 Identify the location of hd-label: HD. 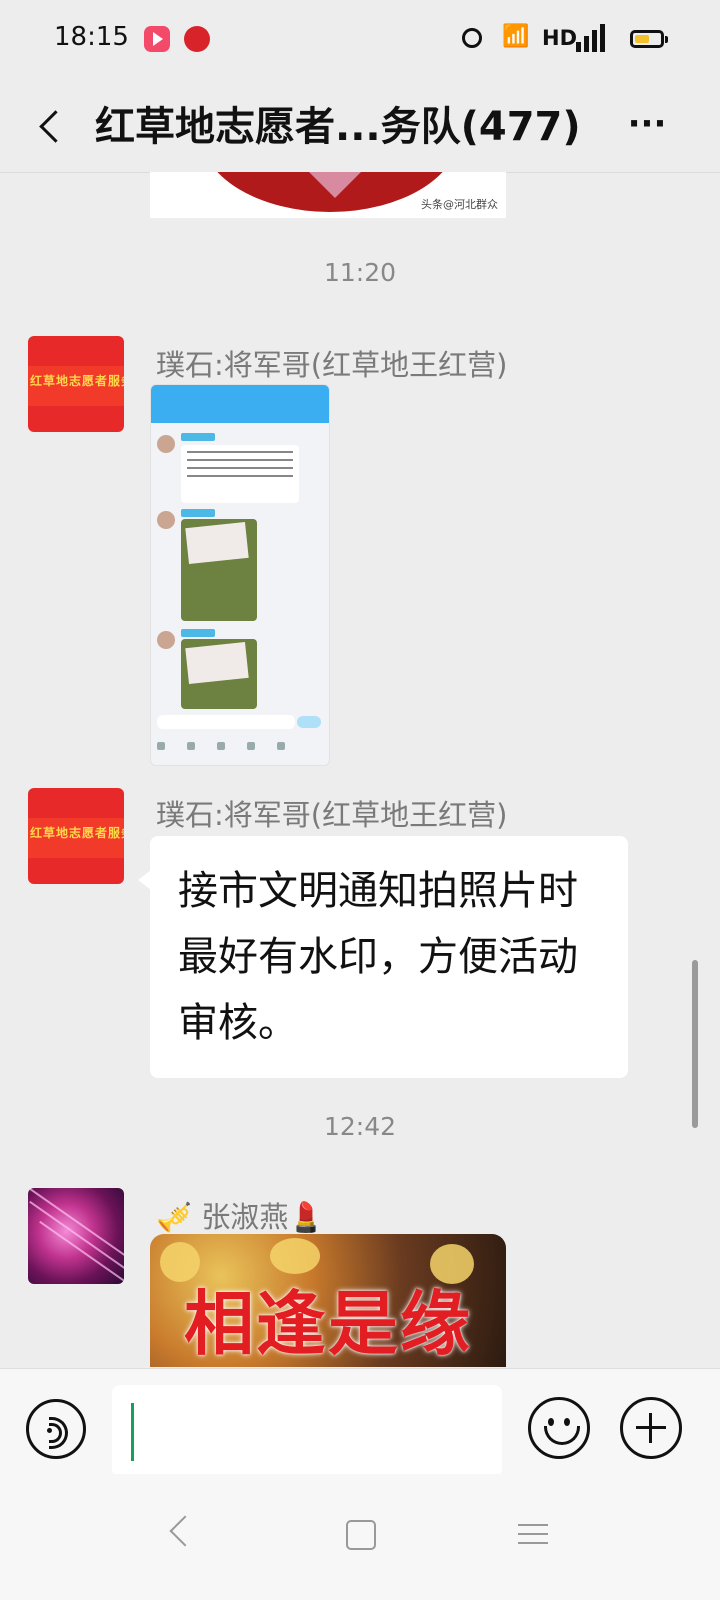
(560, 38).